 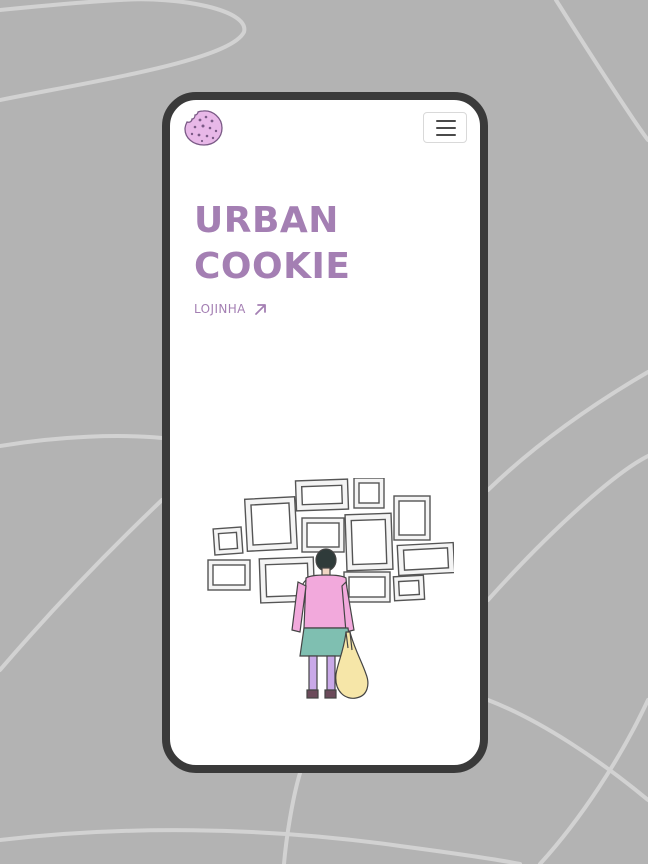 I want to click on hamburger-menu-button, so click(x=445, y=127).